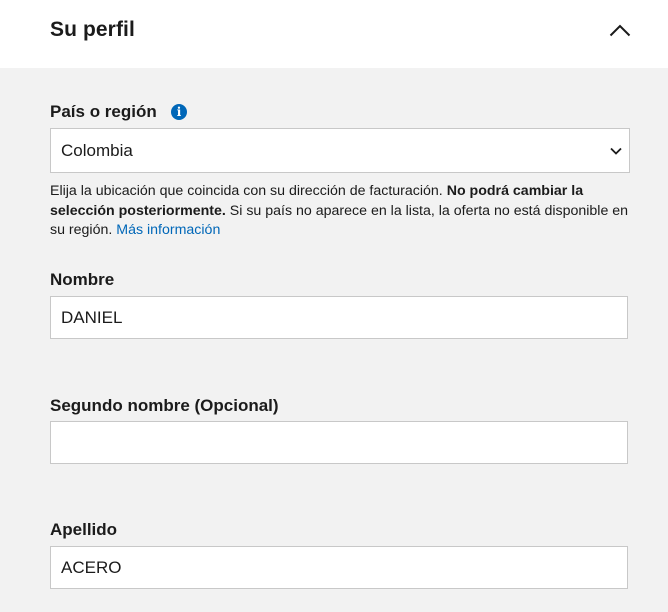  What do you see at coordinates (82, 279) in the screenshot?
I see `first-name-label: Nombre` at bounding box center [82, 279].